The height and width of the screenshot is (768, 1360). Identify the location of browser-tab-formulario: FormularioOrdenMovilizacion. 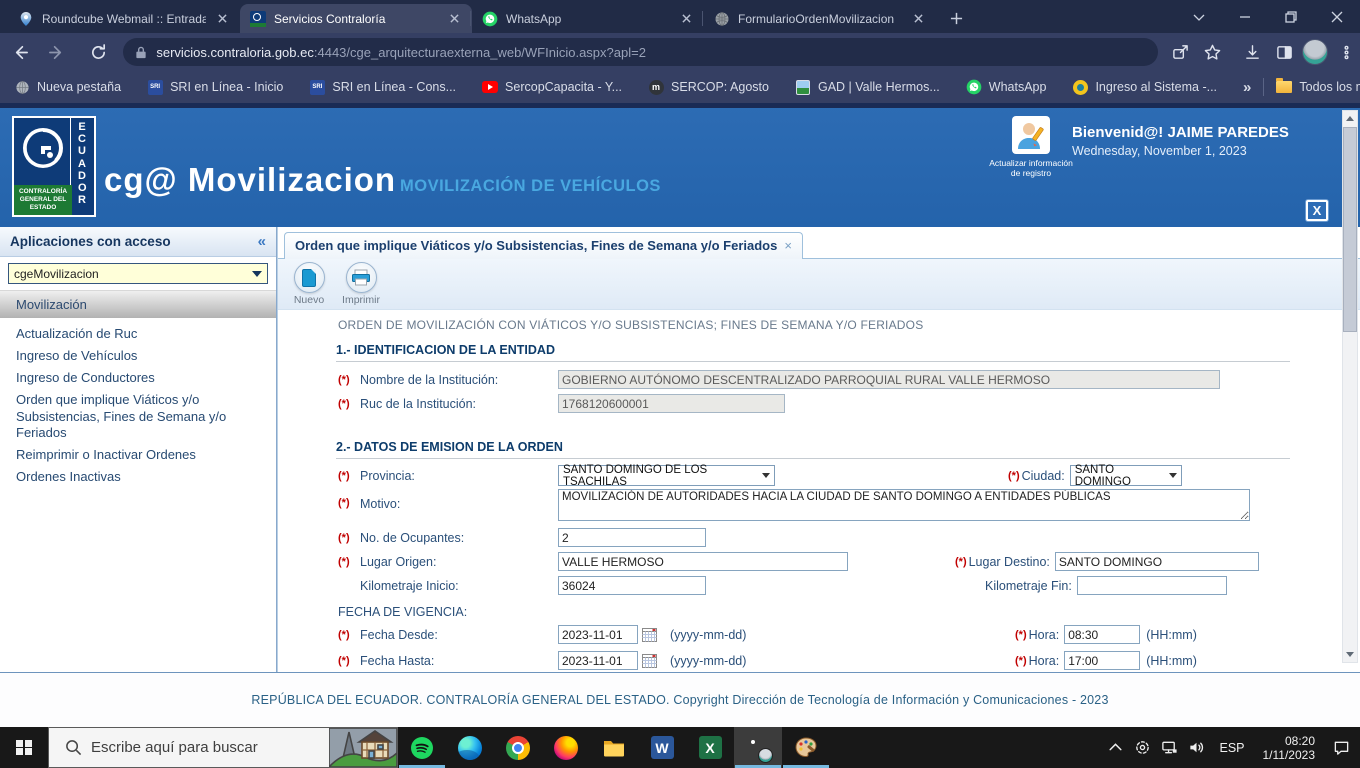
(819, 18).